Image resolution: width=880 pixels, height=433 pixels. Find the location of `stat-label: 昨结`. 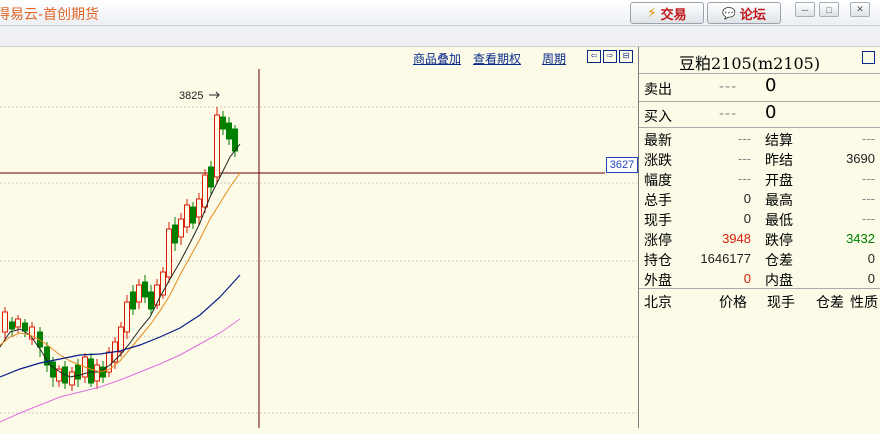

stat-label: 昨结 is located at coordinates (779, 161).